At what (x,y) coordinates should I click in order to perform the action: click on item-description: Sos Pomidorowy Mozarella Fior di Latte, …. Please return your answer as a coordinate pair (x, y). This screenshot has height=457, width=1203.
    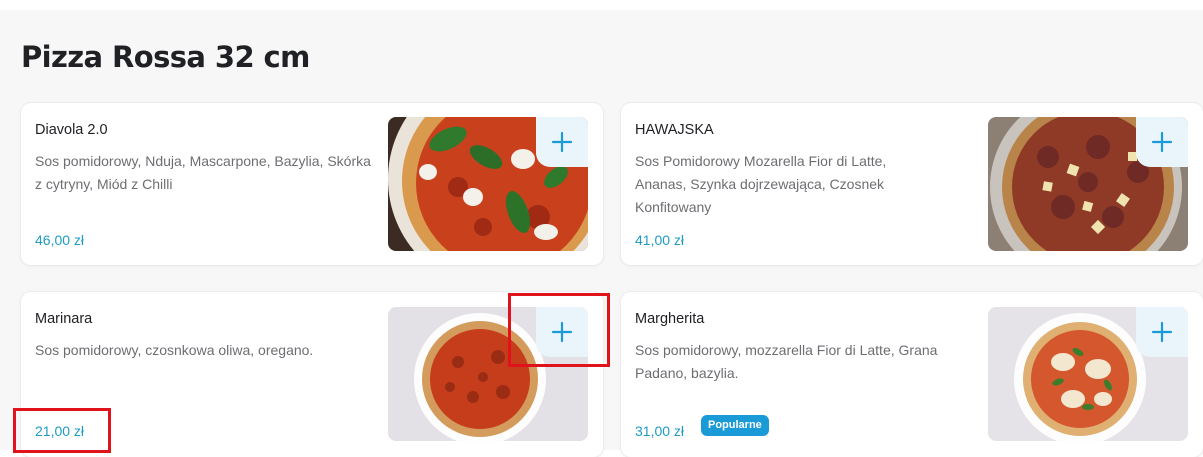
    Looking at the image, I should click on (761, 184).